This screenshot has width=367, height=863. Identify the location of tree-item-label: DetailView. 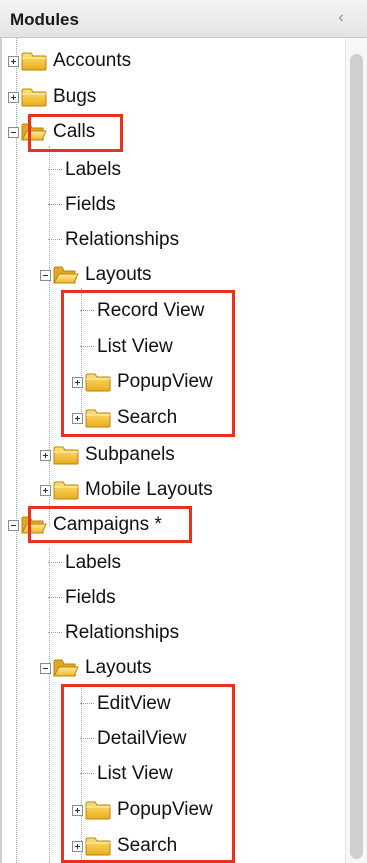
(141, 739).